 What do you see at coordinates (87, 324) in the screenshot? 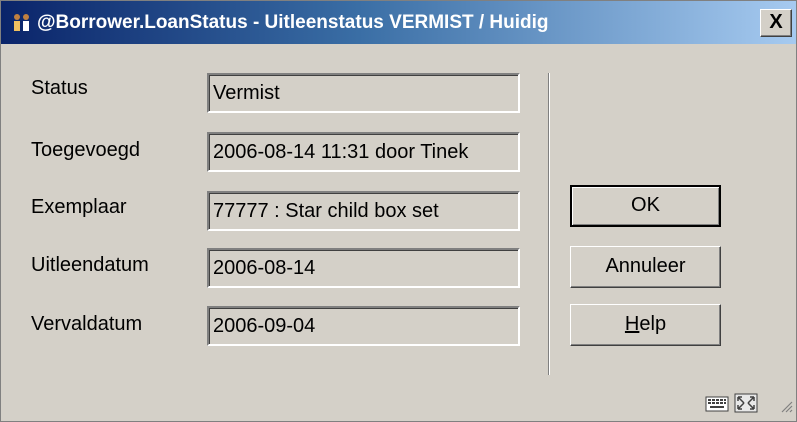
I see `due-date-label: Vervaldatum` at bounding box center [87, 324].